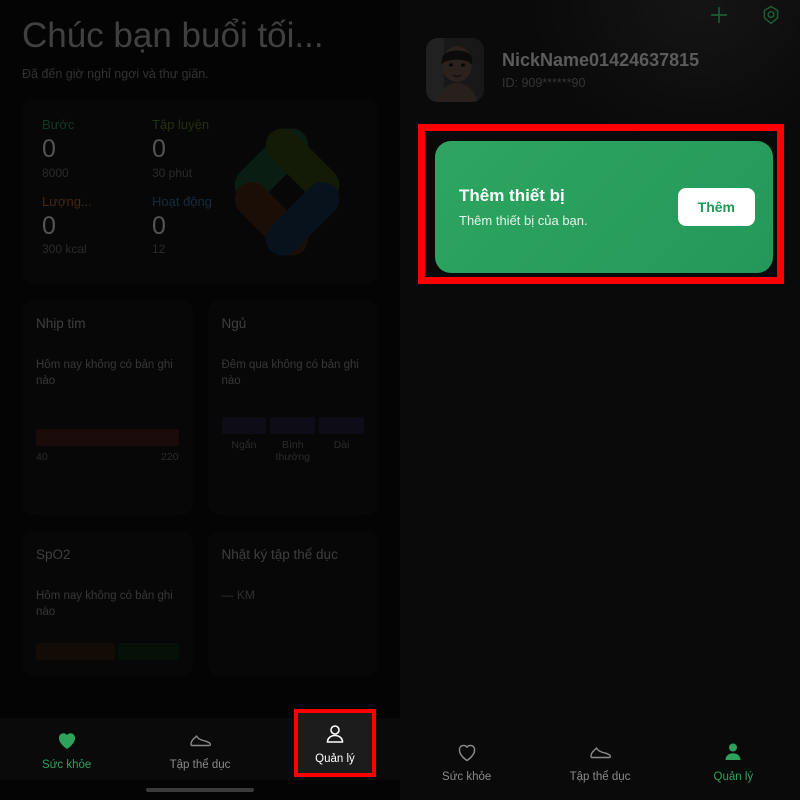 This screenshot has height=800, width=800. What do you see at coordinates (290, 373) in the screenshot?
I see `sleep-note: Đêm qua không có bản ghi nào` at bounding box center [290, 373].